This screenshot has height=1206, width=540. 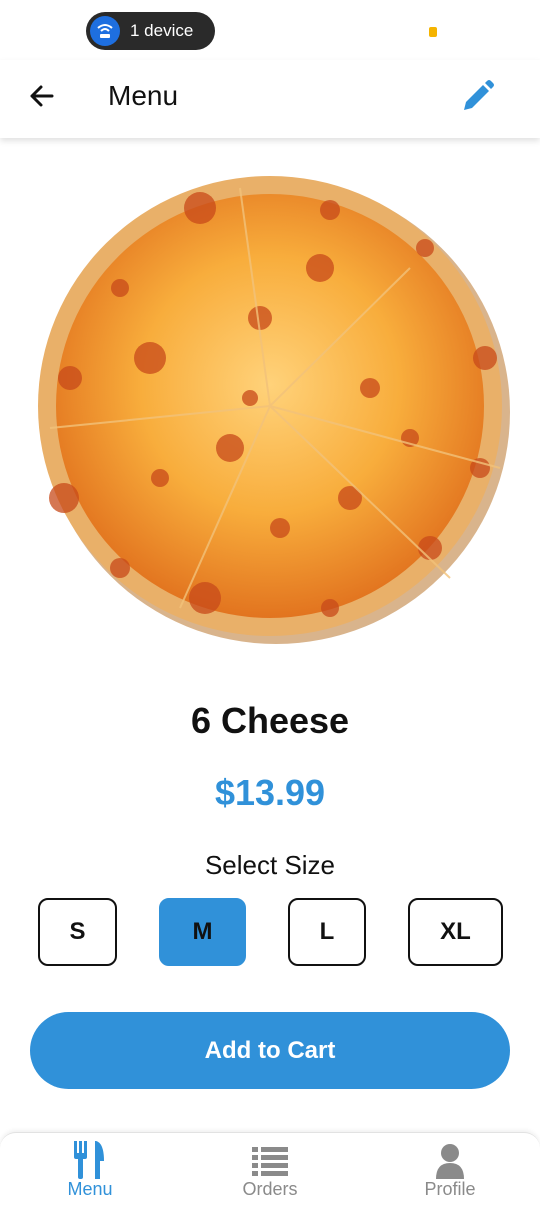 I want to click on app-bar: Menu, so click(x=270, y=99).